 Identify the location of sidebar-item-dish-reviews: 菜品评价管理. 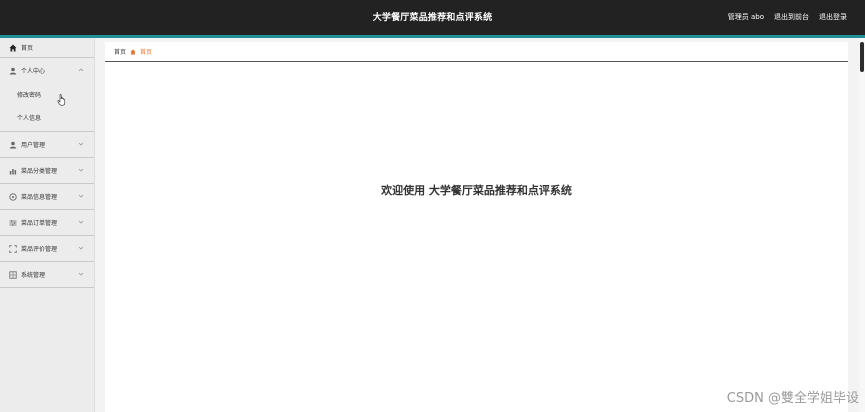
(47, 249).